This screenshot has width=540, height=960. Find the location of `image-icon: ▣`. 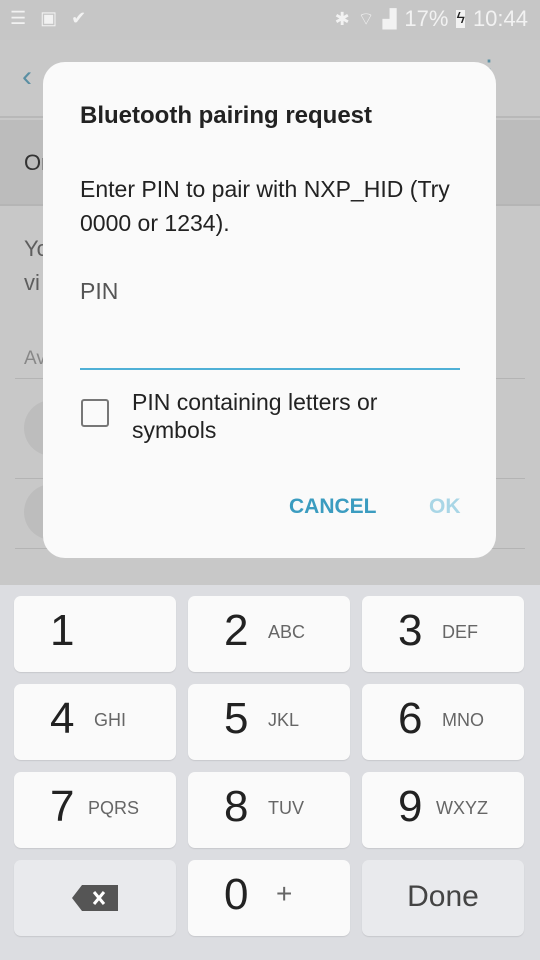

image-icon: ▣ is located at coordinates (49, 18).